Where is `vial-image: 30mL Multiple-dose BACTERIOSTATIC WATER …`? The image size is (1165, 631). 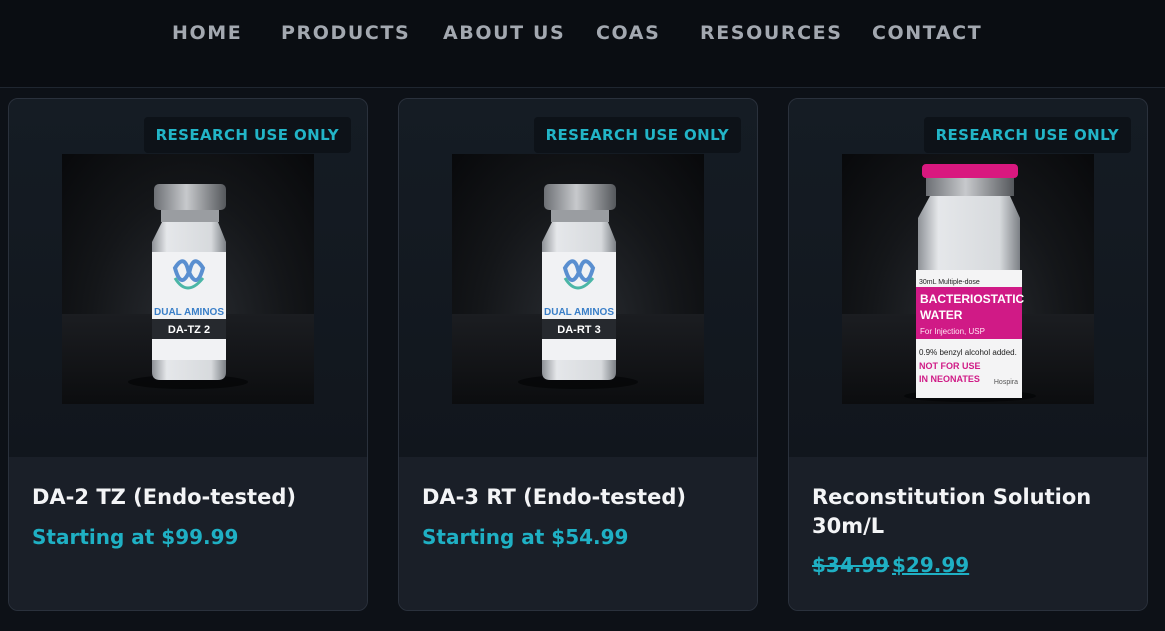
vial-image: 30mL Multiple-dose BACTERIOSTATIC WATER … is located at coordinates (970, 283).